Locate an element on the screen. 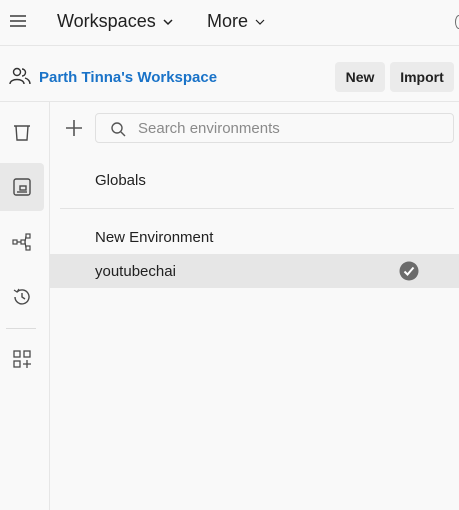  sidebar-item-environments is located at coordinates (22, 187).